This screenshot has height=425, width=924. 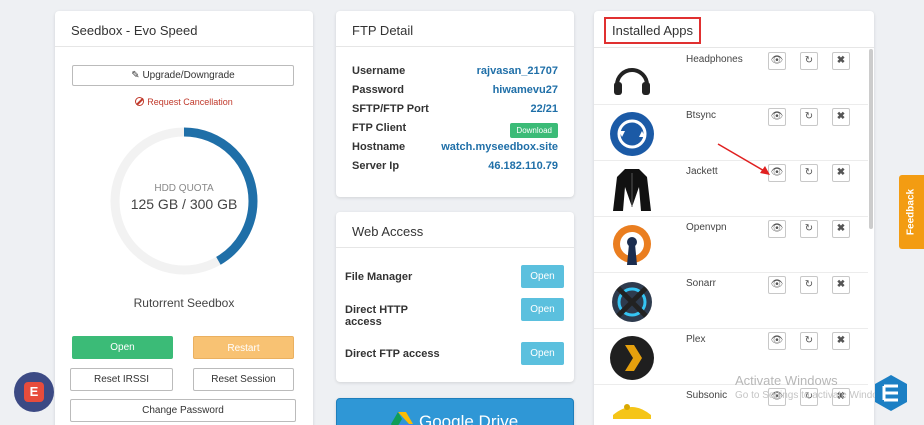 What do you see at coordinates (871, 139) in the screenshot?
I see `apps-scrollbar` at bounding box center [871, 139].